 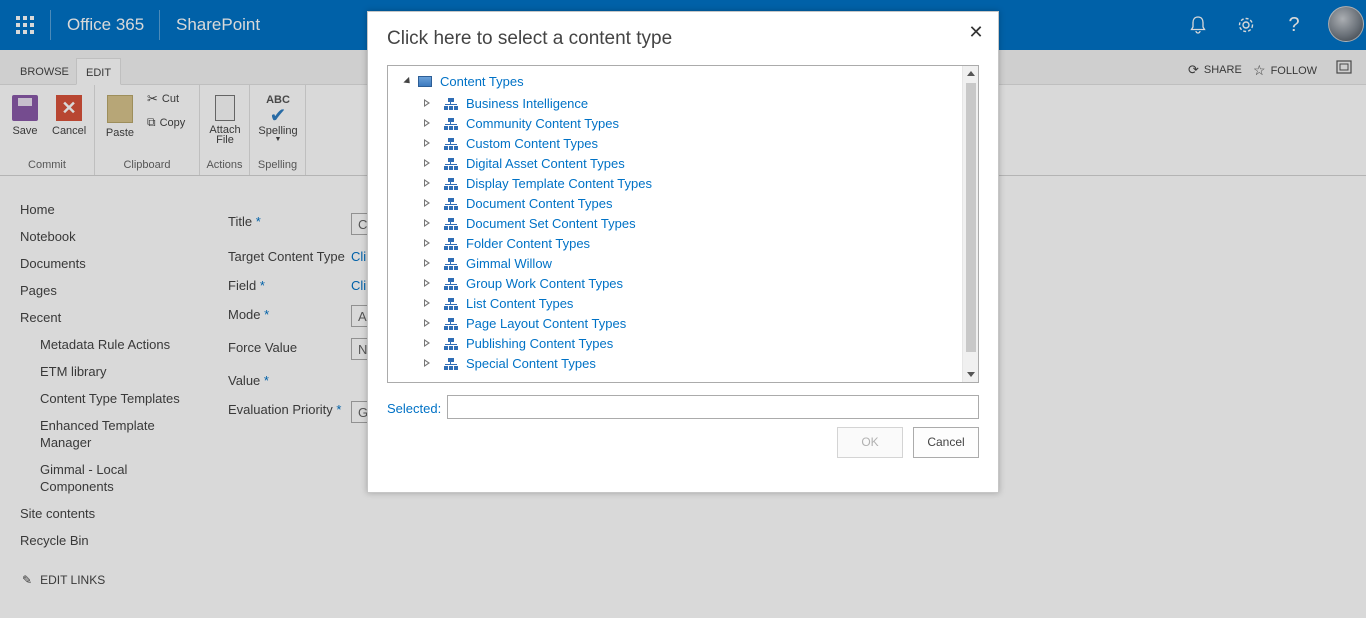 I want to click on tree-item: Publishing Content Types, so click(x=518, y=343).